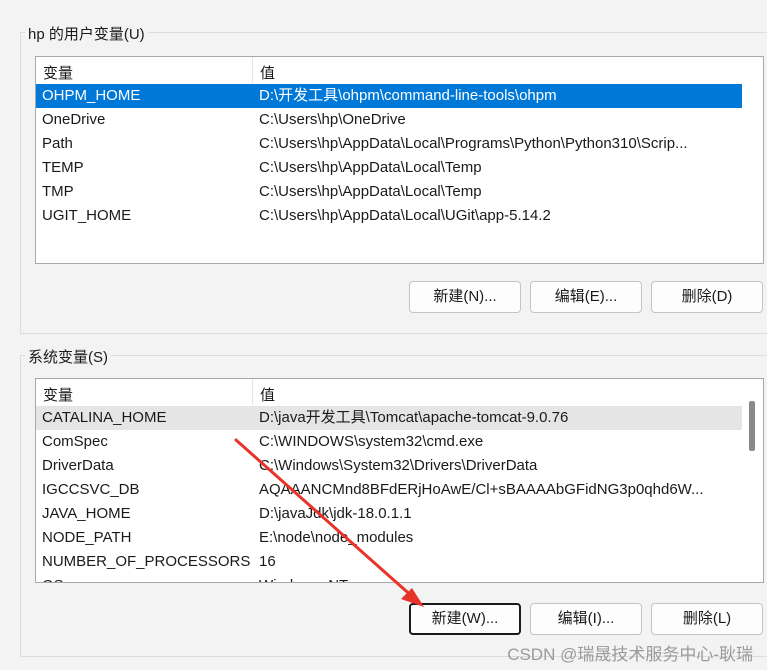 This screenshot has height=670, width=767. What do you see at coordinates (146, 561) in the screenshot?
I see `variable-name: NUMBER_OF_PROCESSORS` at bounding box center [146, 561].